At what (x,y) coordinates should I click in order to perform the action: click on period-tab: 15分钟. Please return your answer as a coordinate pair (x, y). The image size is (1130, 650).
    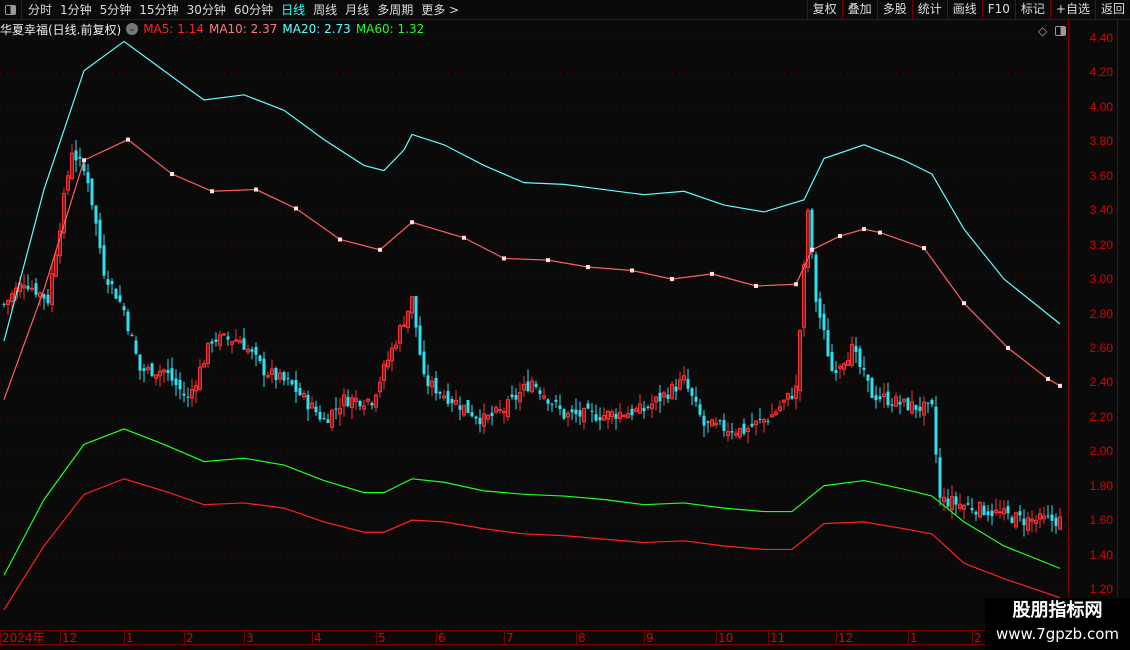
    Looking at the image, I should click on (158, 9).